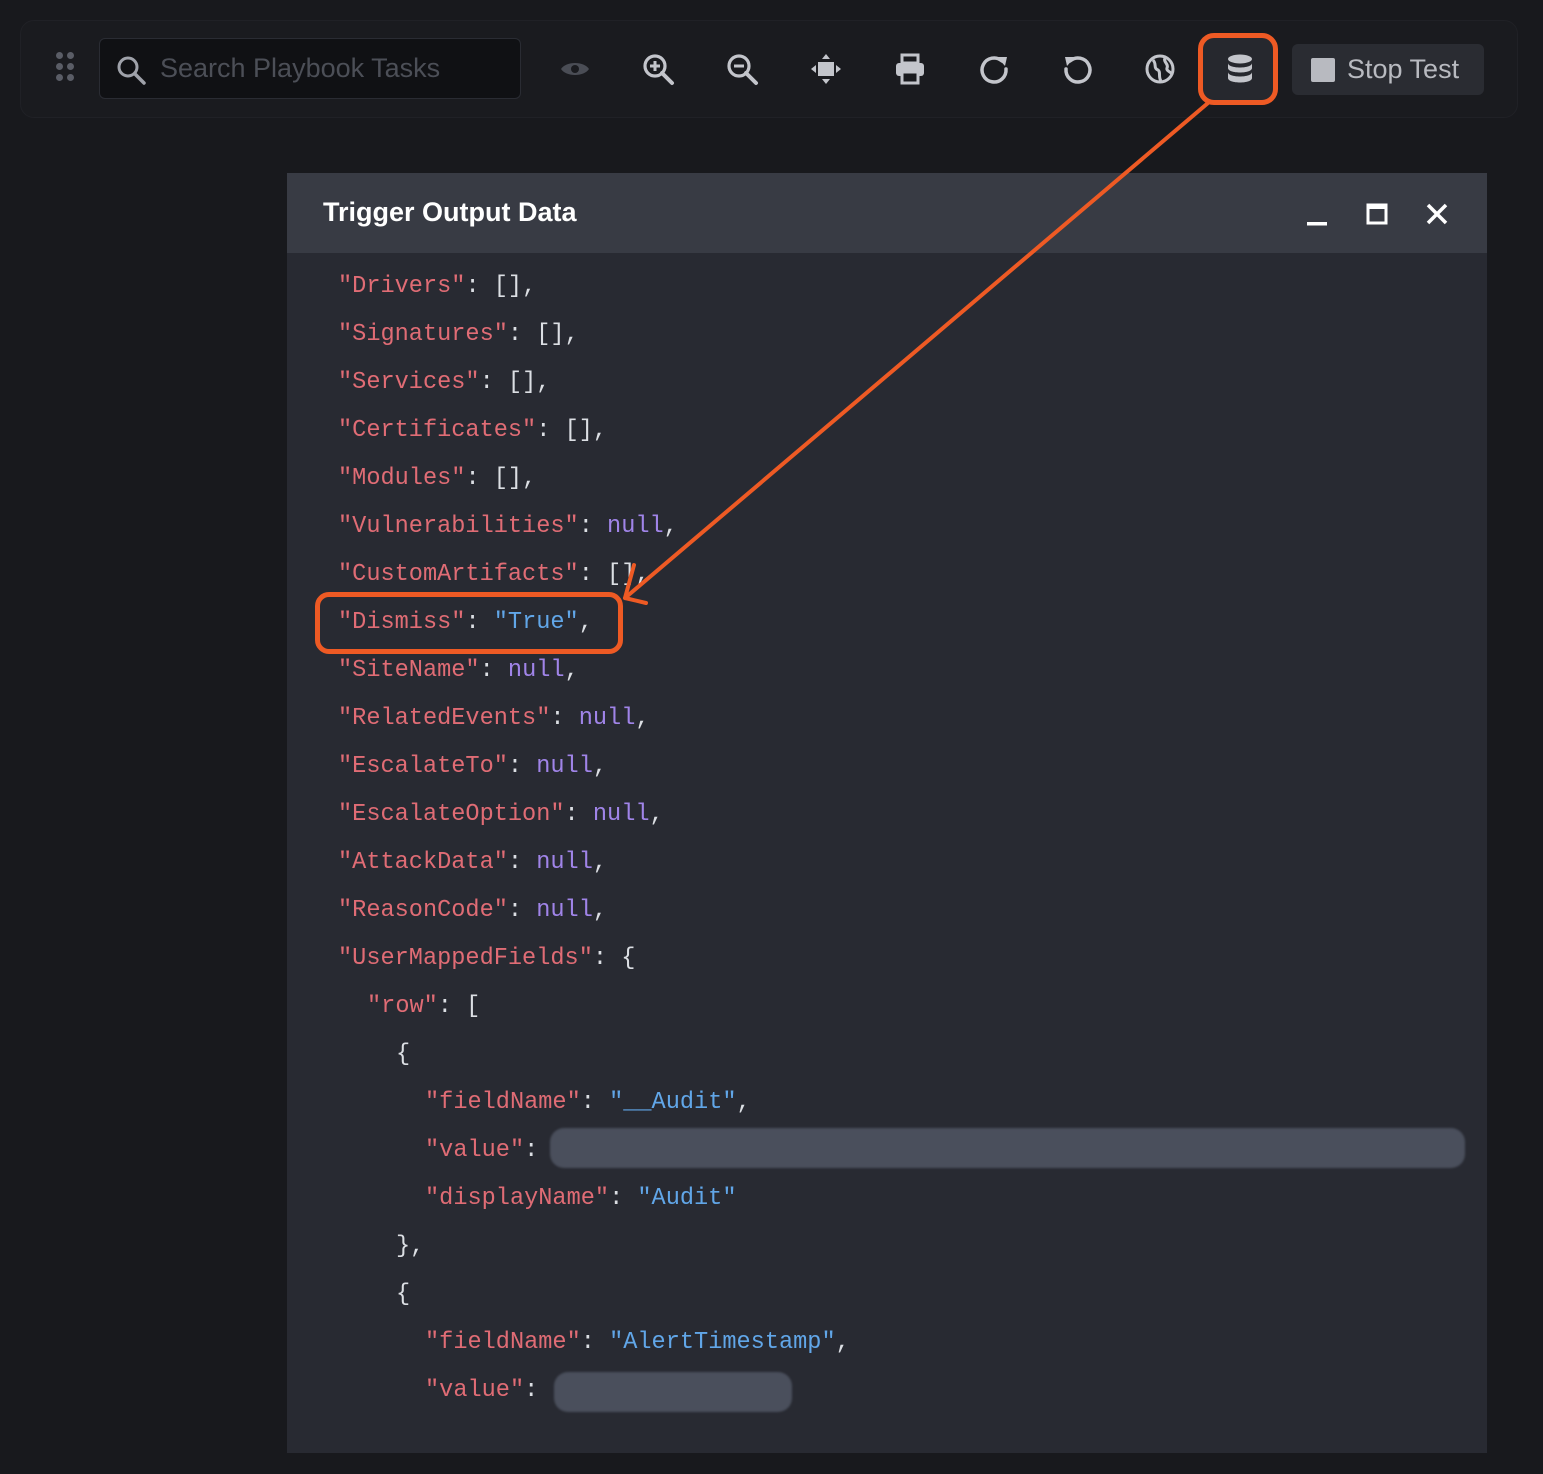 The height and width of the screenshot is (1474, 1543). I want to click on code-line-signatures: "Signatures": [],, so click(458, 334).